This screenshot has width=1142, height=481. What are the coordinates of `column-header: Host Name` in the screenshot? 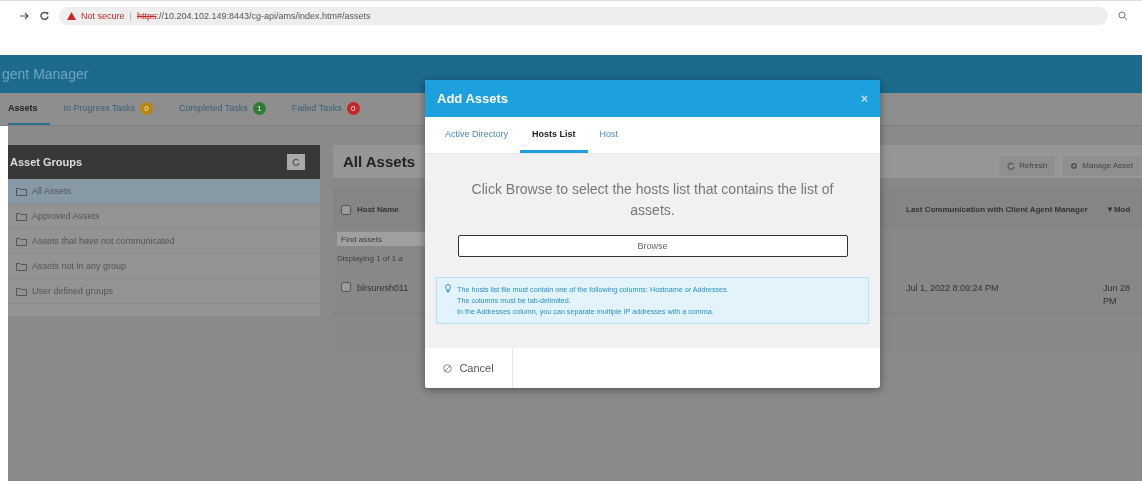 It's located at (378, 210).